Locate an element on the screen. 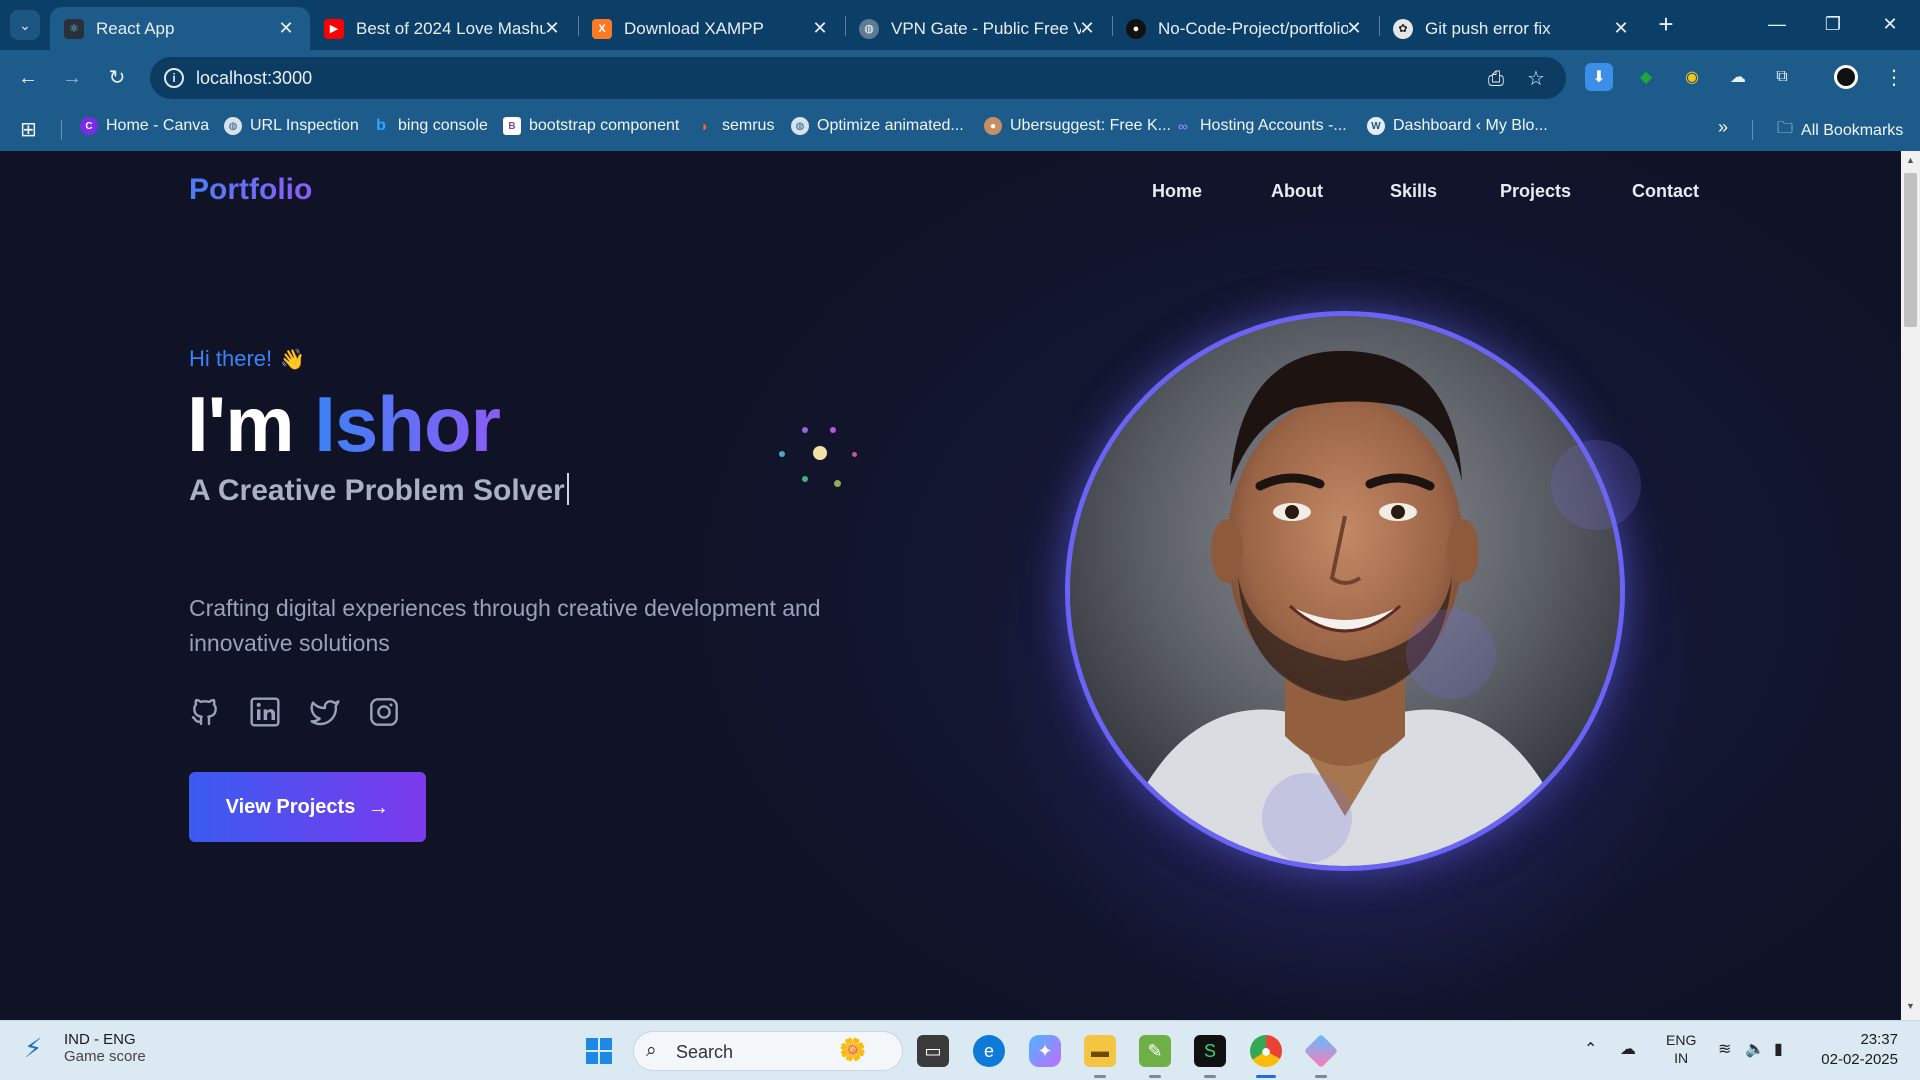 The image size is (1920, 1080). battery-icon: ▮ is located at coordinates (1778, 1049).